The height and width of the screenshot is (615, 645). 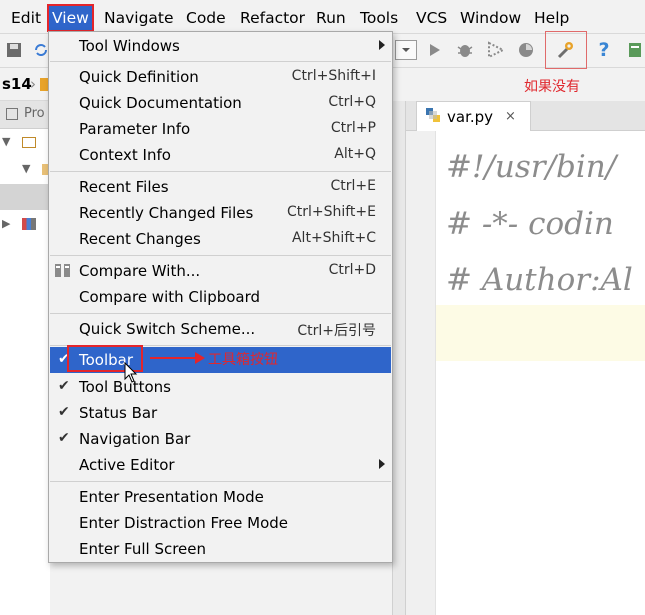 I want to click on menu-help: Help, so click(x=551, y=18).